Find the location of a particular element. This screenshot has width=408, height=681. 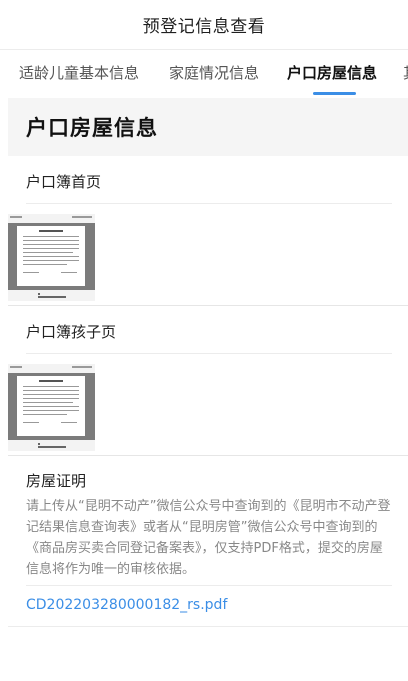

active-tab-indicator is located at coordinates (334, 93).